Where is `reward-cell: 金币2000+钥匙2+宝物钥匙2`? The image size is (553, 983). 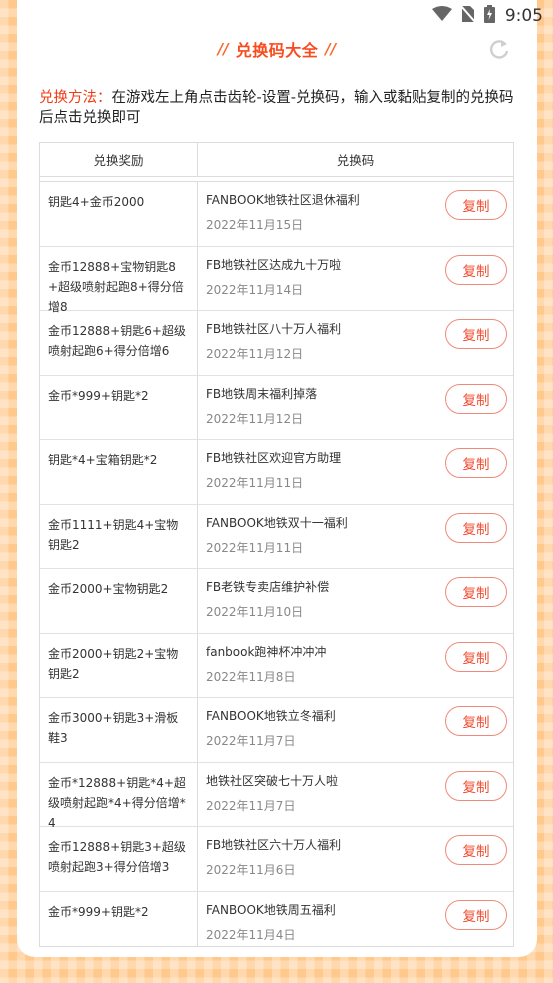
reward-cell: 金币2000+钥匙2+宝物钥匙2 is located at coordinates (119, 665).